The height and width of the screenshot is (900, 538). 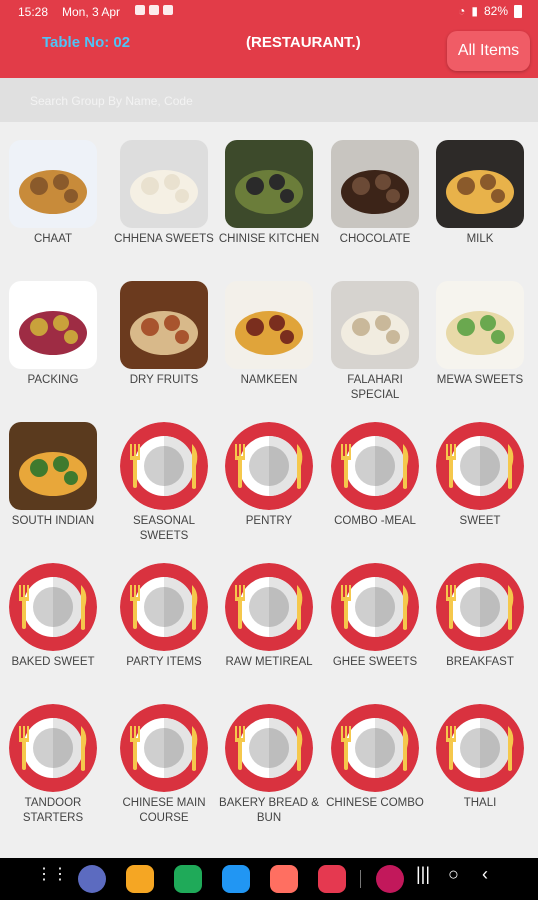 I want to click on group-tile: DRY FRUITS, so click(x=164, y=333).